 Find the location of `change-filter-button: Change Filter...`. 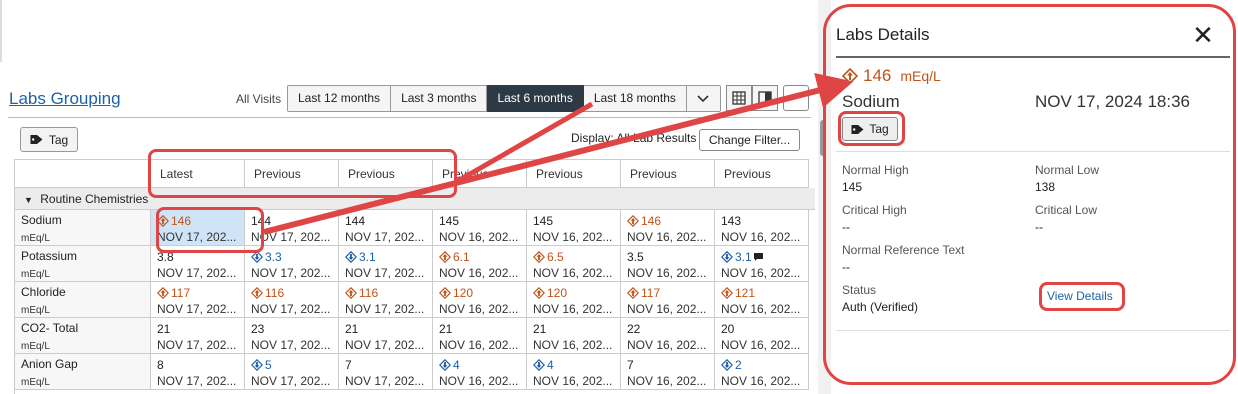

change-filter-button: Change Filter... is located at coordinates (749, 140).